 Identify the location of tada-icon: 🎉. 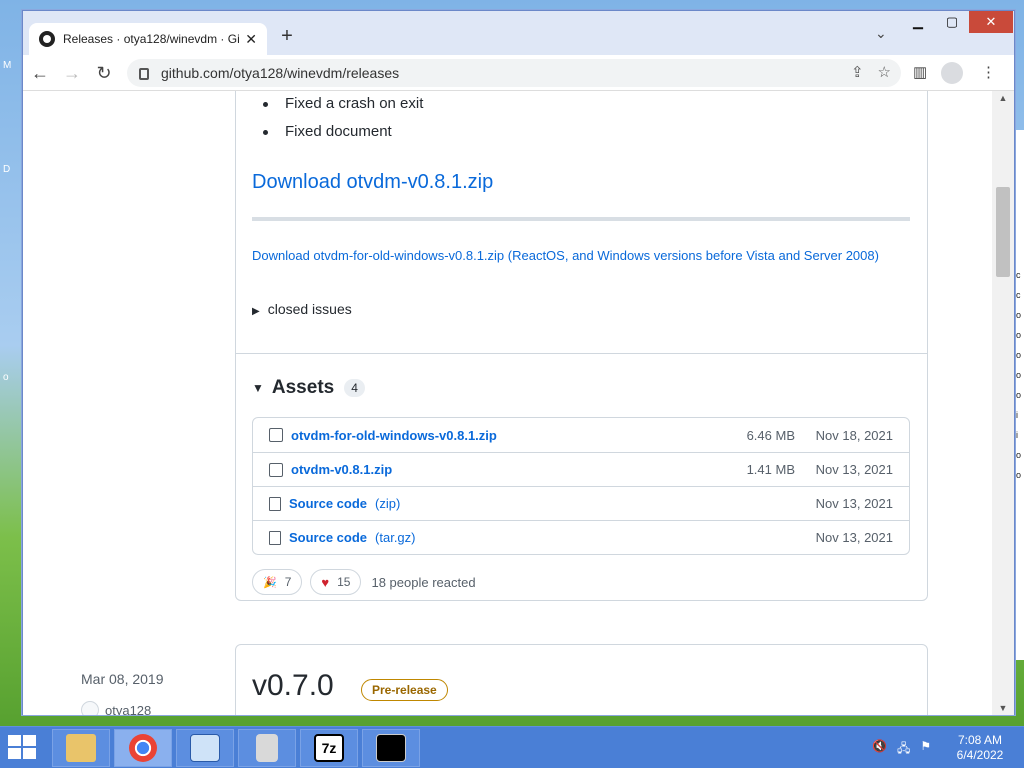
(270, 582).